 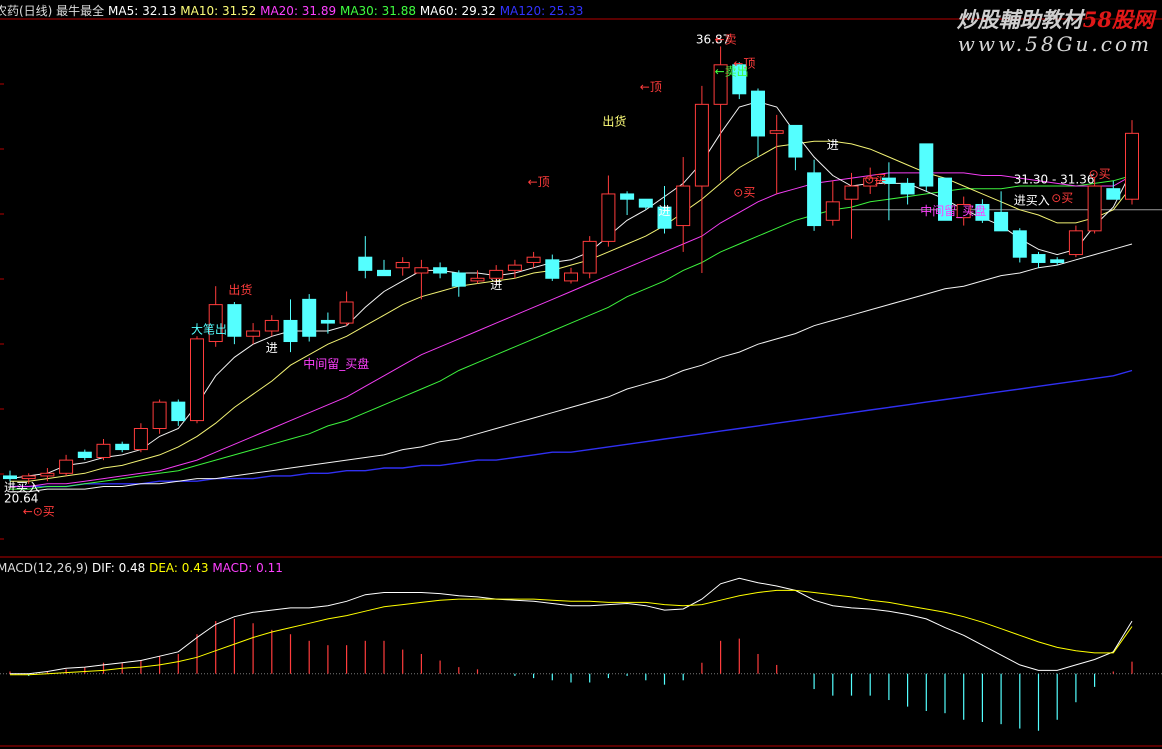 I want to click on ma-label-1: MA10: 31.52, so click(x=216, y=11).